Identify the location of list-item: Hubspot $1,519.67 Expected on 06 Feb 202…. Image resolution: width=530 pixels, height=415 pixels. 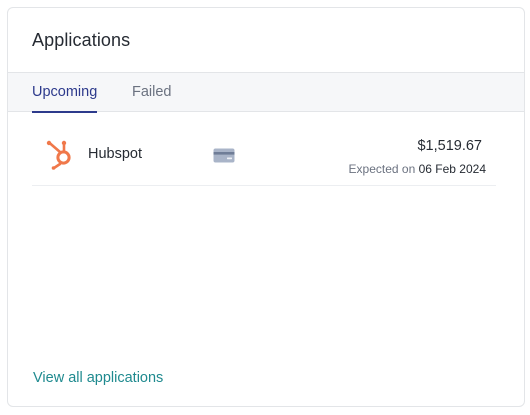
(264, 156).